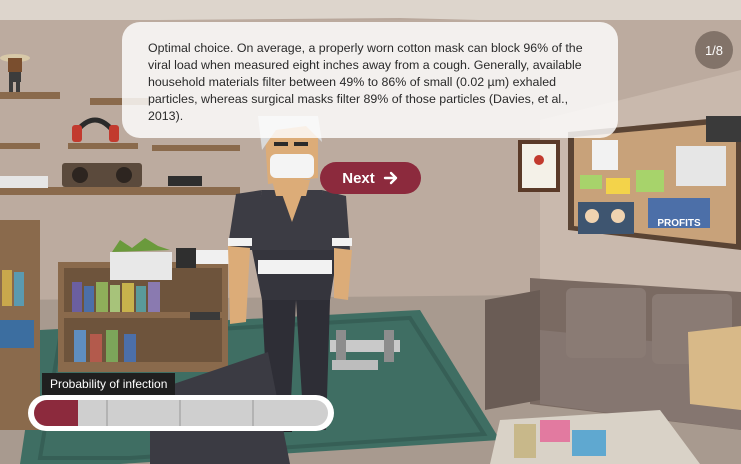 The image size is (741, 464). Describe the element at coordinates (56, 413) in the screenshot. I see `infection-meter-fill` at that location.